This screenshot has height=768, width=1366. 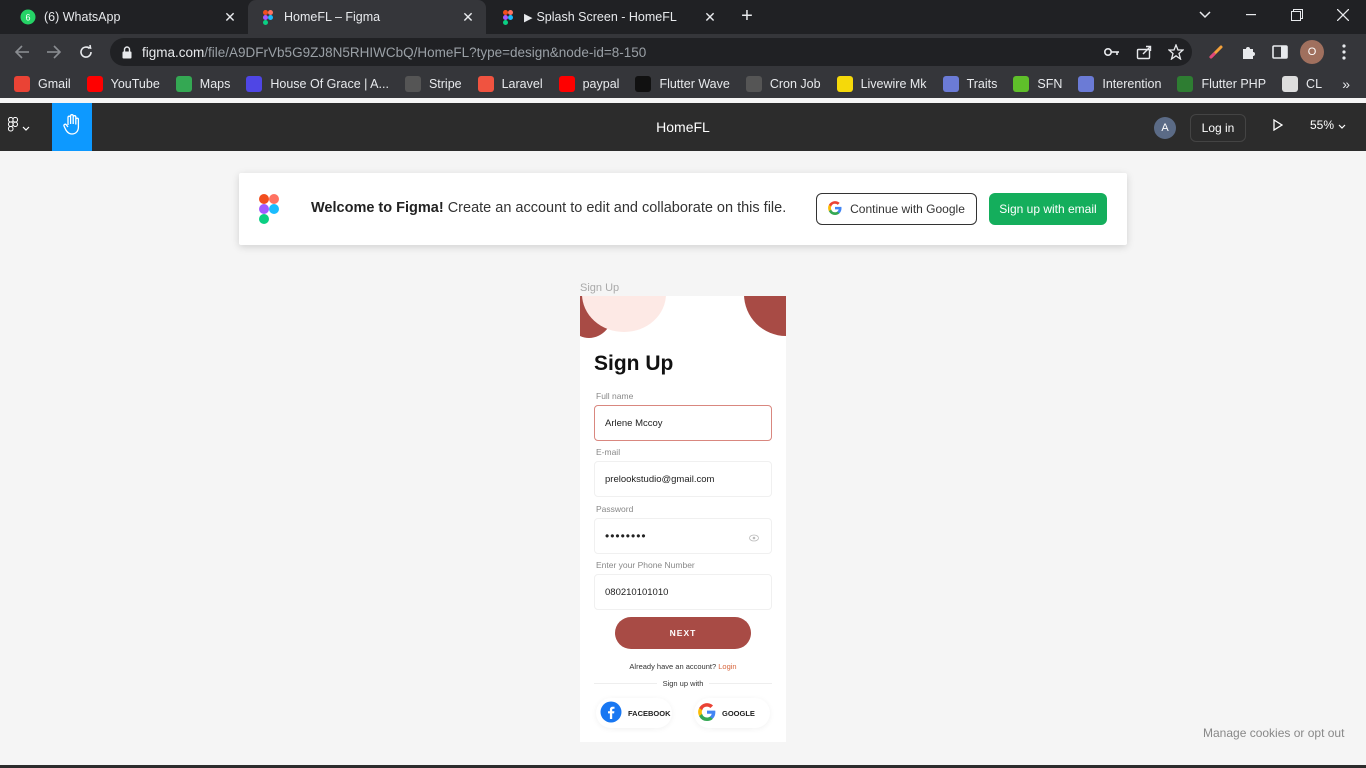 I want to click on tab-splash-screen: ▶ Splash Screen - HomeFL ✕, so click(x=608, y=17).